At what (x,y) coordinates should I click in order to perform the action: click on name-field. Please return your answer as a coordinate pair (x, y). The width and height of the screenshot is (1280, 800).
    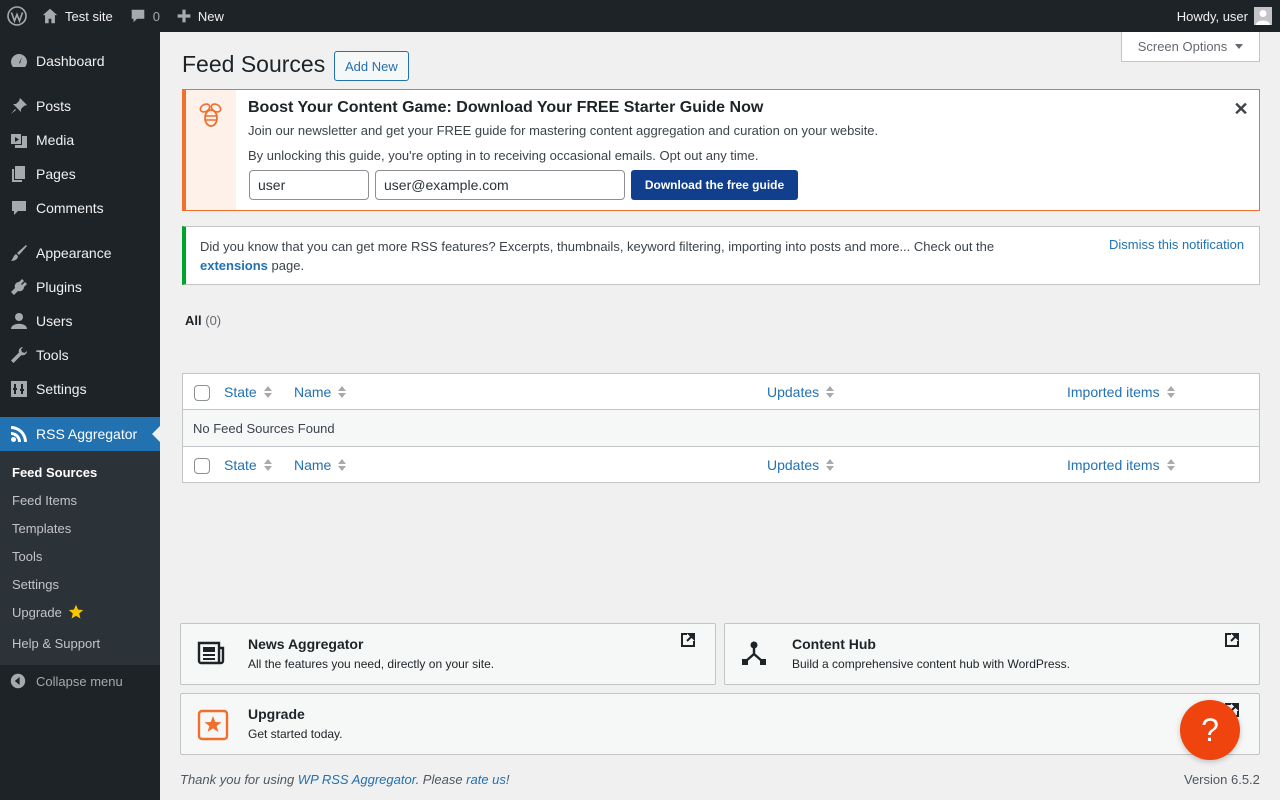
    Looking at the image, I should click on (309, 185).